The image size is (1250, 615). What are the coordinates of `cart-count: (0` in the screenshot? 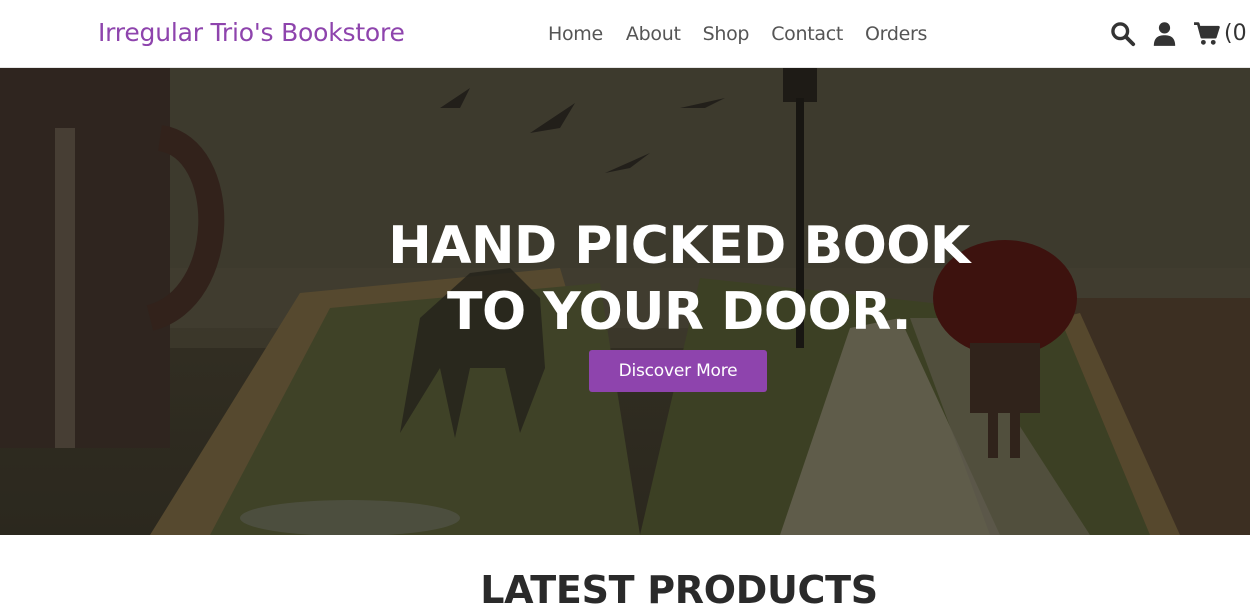 It's located at (1235, 33).